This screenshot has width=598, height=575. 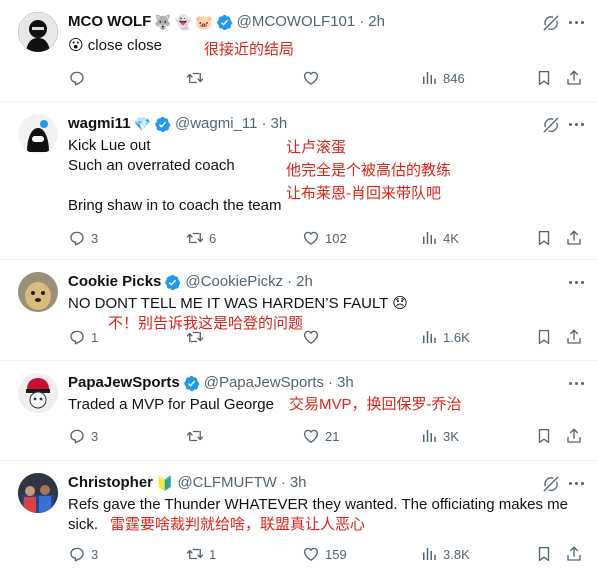 What do you see at coordinates (296, 22) in the screenshot?
I see `user-handle: @MCOWOLF101` at bounding box center [296, 22].